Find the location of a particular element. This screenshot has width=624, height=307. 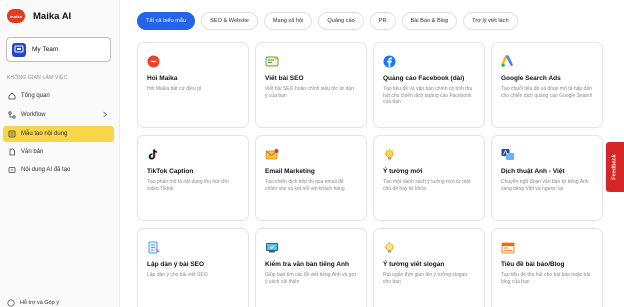

card-title: Lập dàn ý bài SEO is located at coordinates (176, 264).